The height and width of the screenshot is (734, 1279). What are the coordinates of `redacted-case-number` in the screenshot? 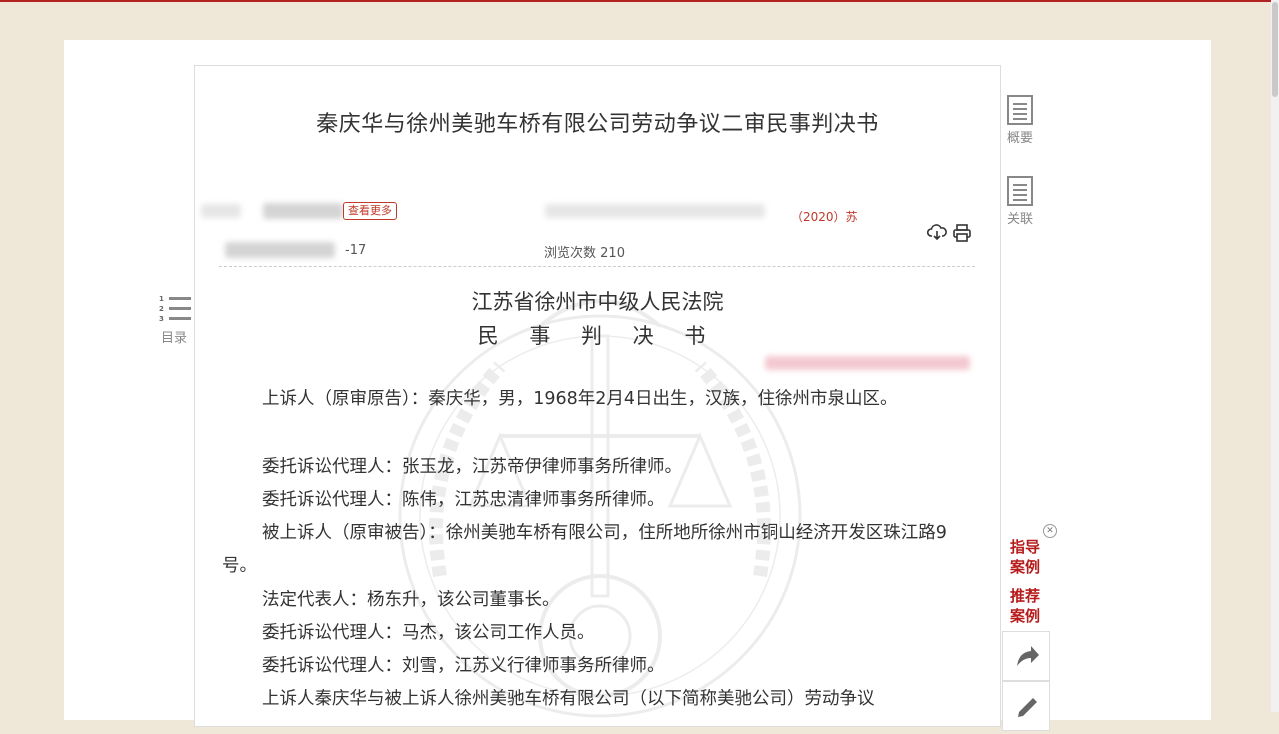 It's located at (867, 363).